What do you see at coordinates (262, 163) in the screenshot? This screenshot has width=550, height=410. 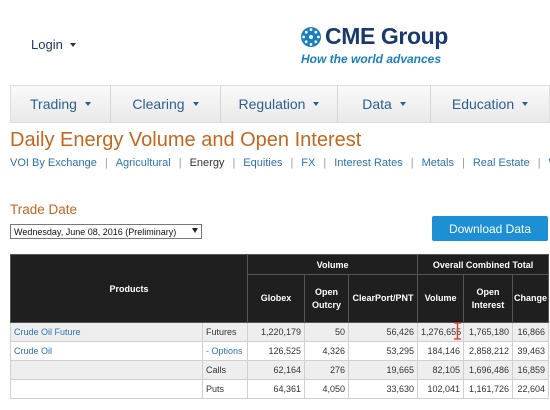 I see `subnav-equities: Equities` at bounding box center [262, 163].